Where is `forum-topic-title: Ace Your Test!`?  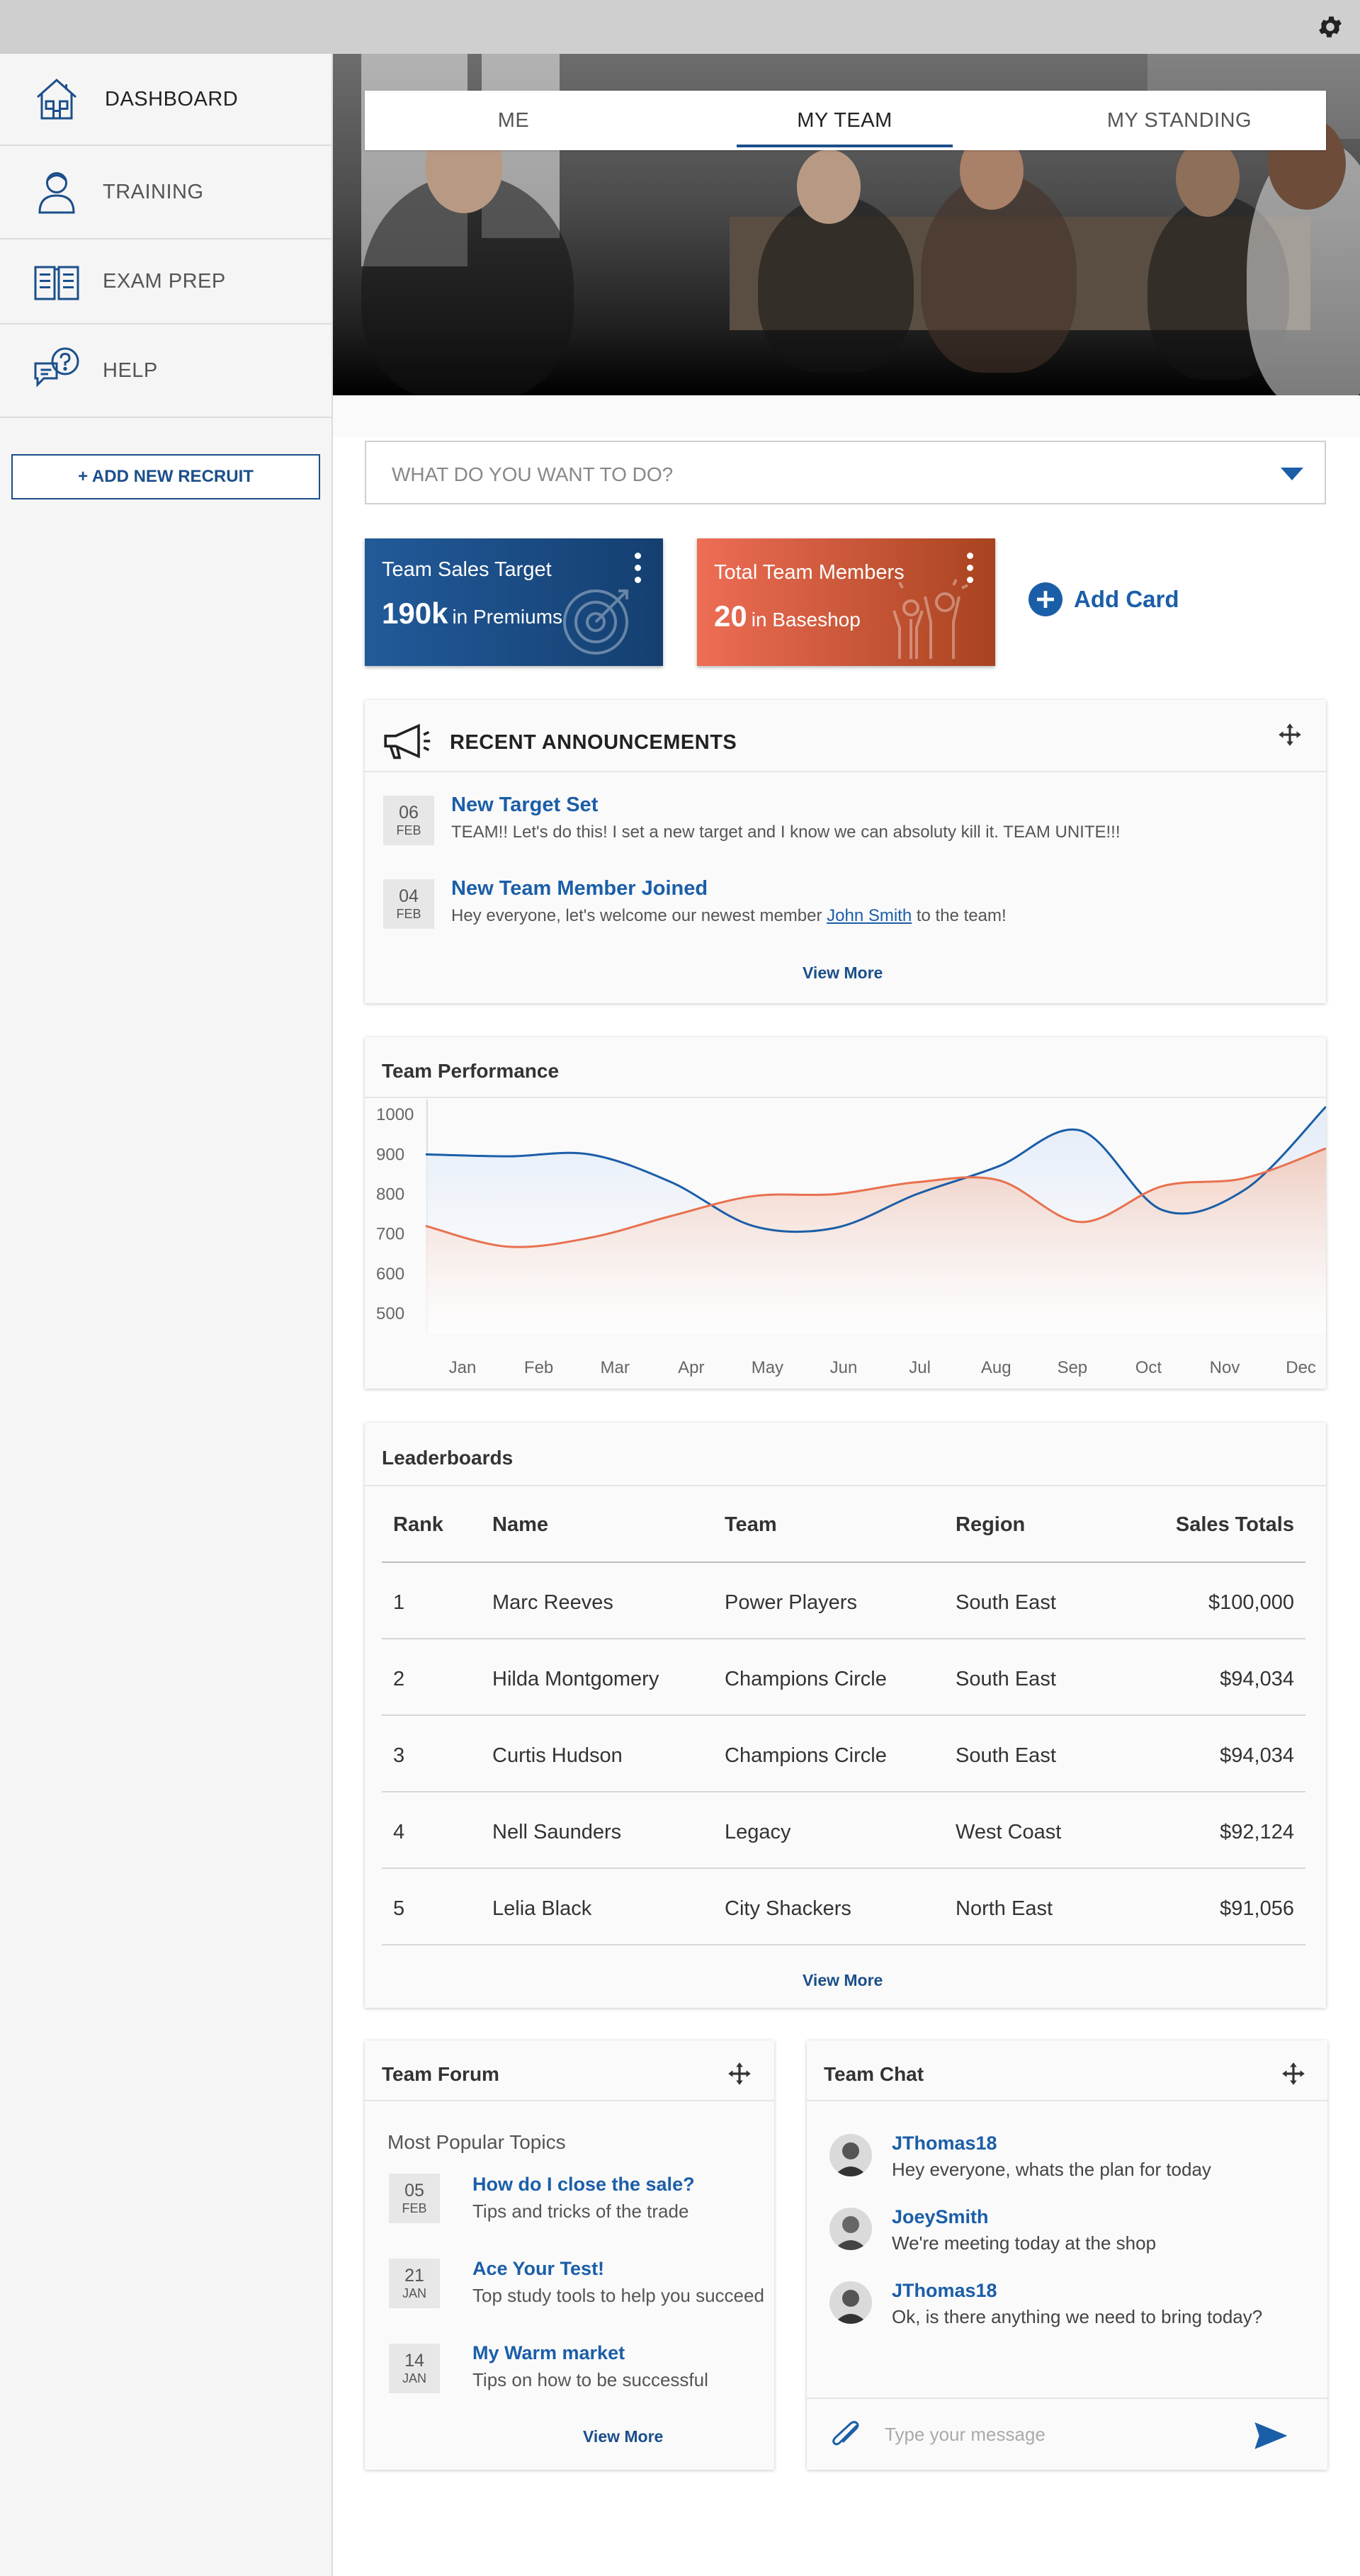
forum-topic-title: Ace Your Test! is located at coordinates (538, 2269).